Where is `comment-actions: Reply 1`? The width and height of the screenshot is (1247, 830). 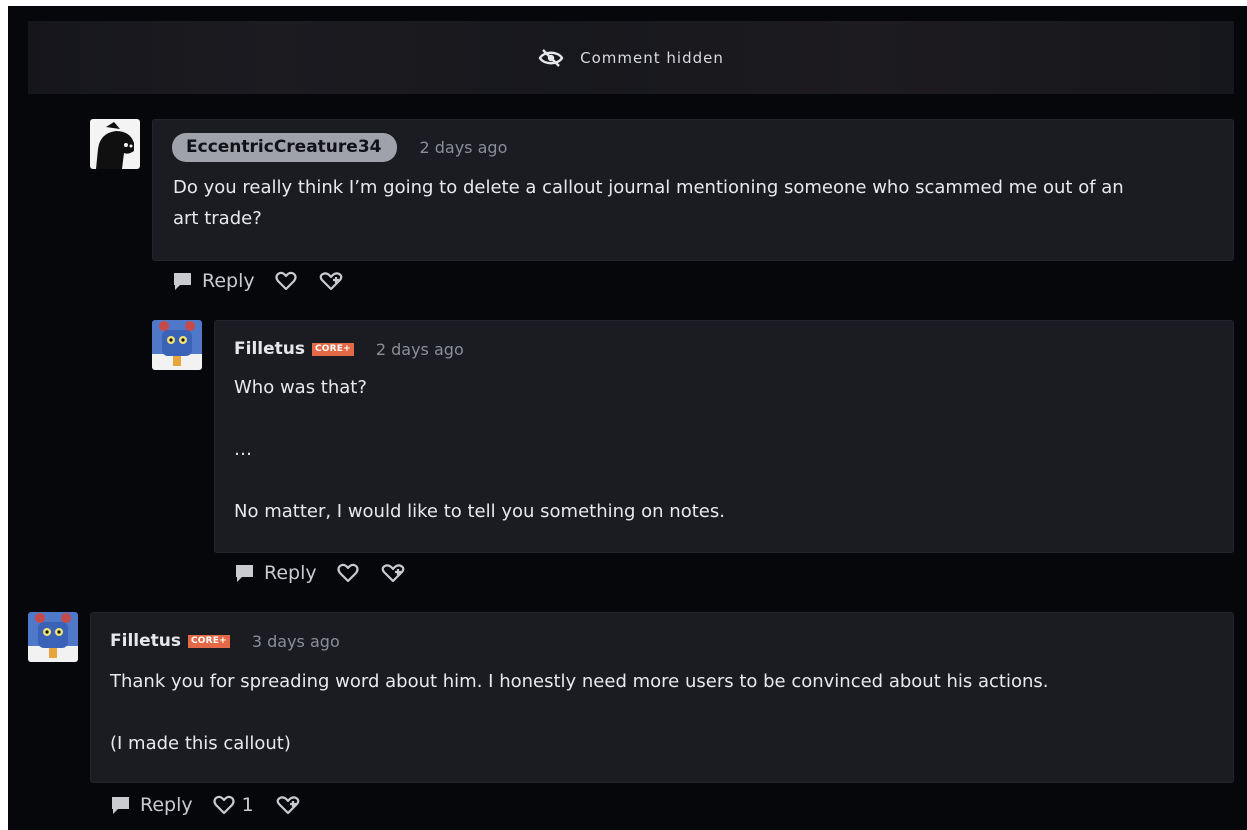
comment-actions: Reply 1 is located at coordinates (205, 805).